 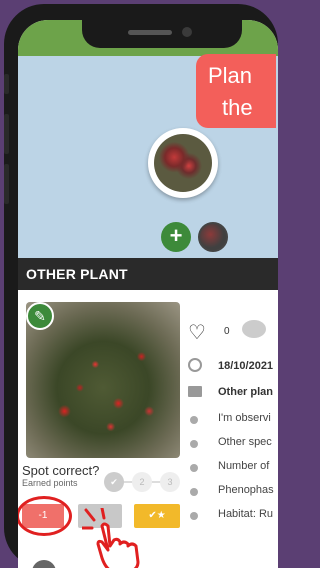 What do you see at coordinates (6, 84) in the screenshot?
I see `phone-side-button` at bounding box center [6, 84].